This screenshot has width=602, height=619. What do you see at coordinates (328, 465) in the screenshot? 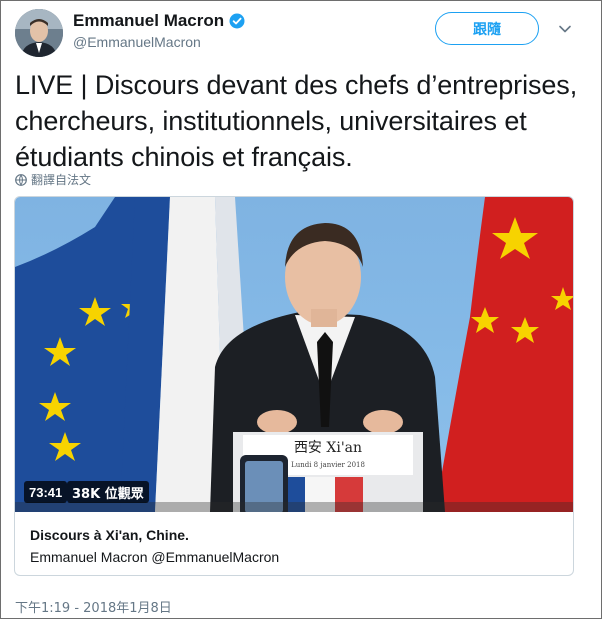
I see `podium-subtext: Lundi 8 janvier 2018` at bounding box center [328, 465].